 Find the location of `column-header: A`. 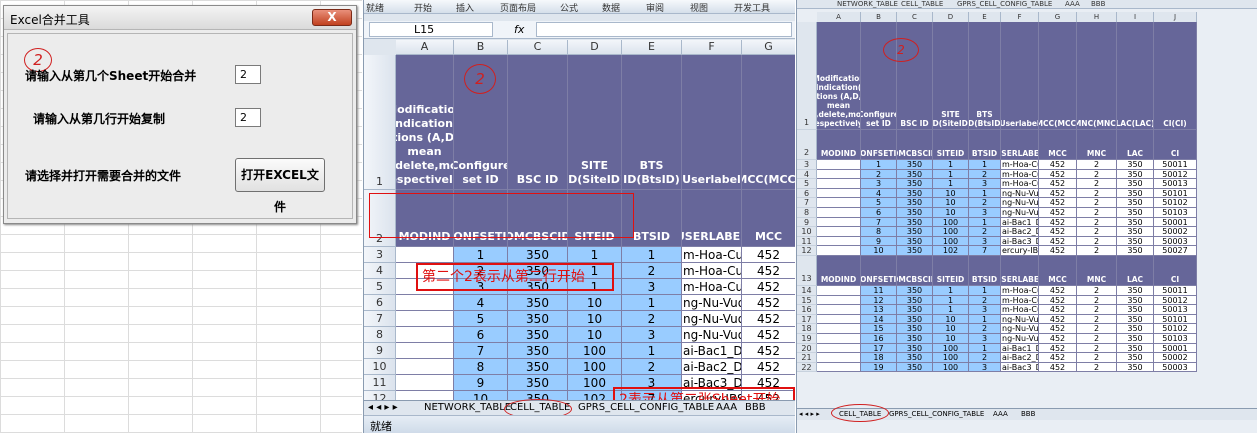

column-header: A is located at coordinates (425, 47).